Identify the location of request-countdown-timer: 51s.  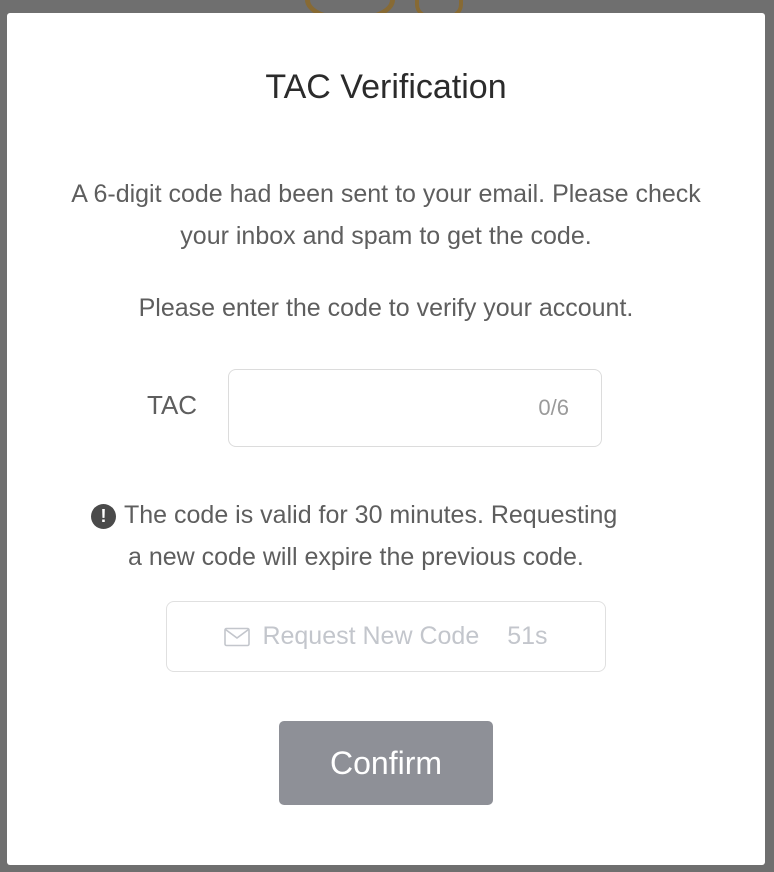
(527, 636).